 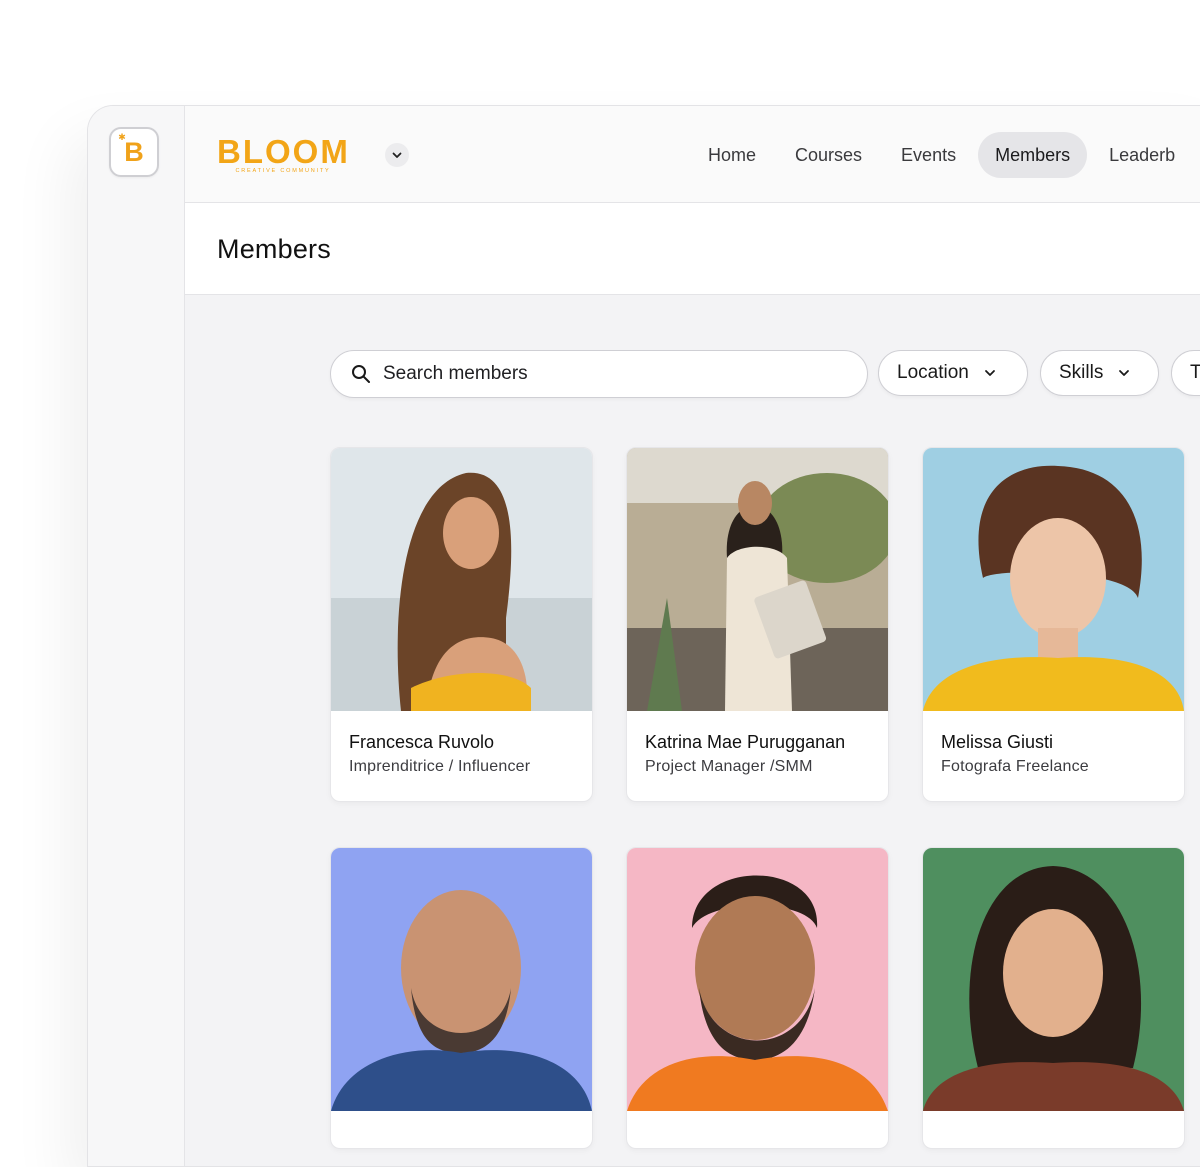 What do you see at coordinates (130, 150) in the screenshot?
I see `logo-letter: B` at bounding box center [130, 150].